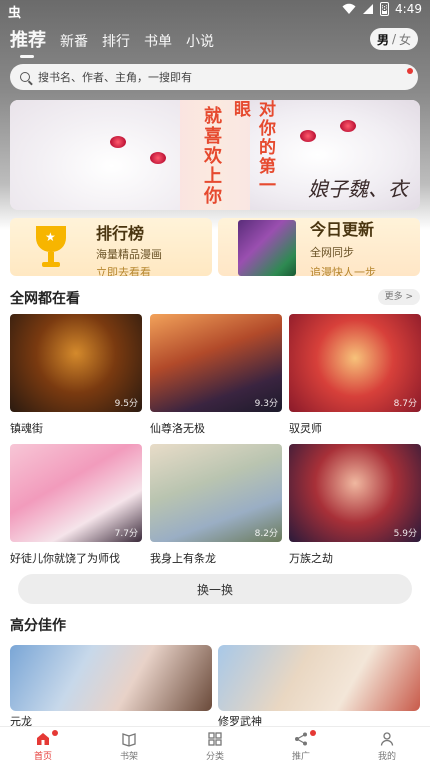  Describe the element at coordinates (214, 77) in the screenshot. I see `search-bar: 搜书名、作者、主角，一搜即有` at that location.